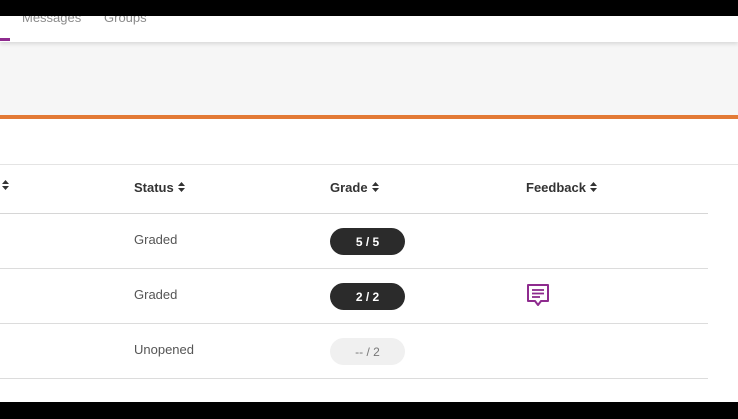  I want to click on column-header-status: Status, so click(159, 187).